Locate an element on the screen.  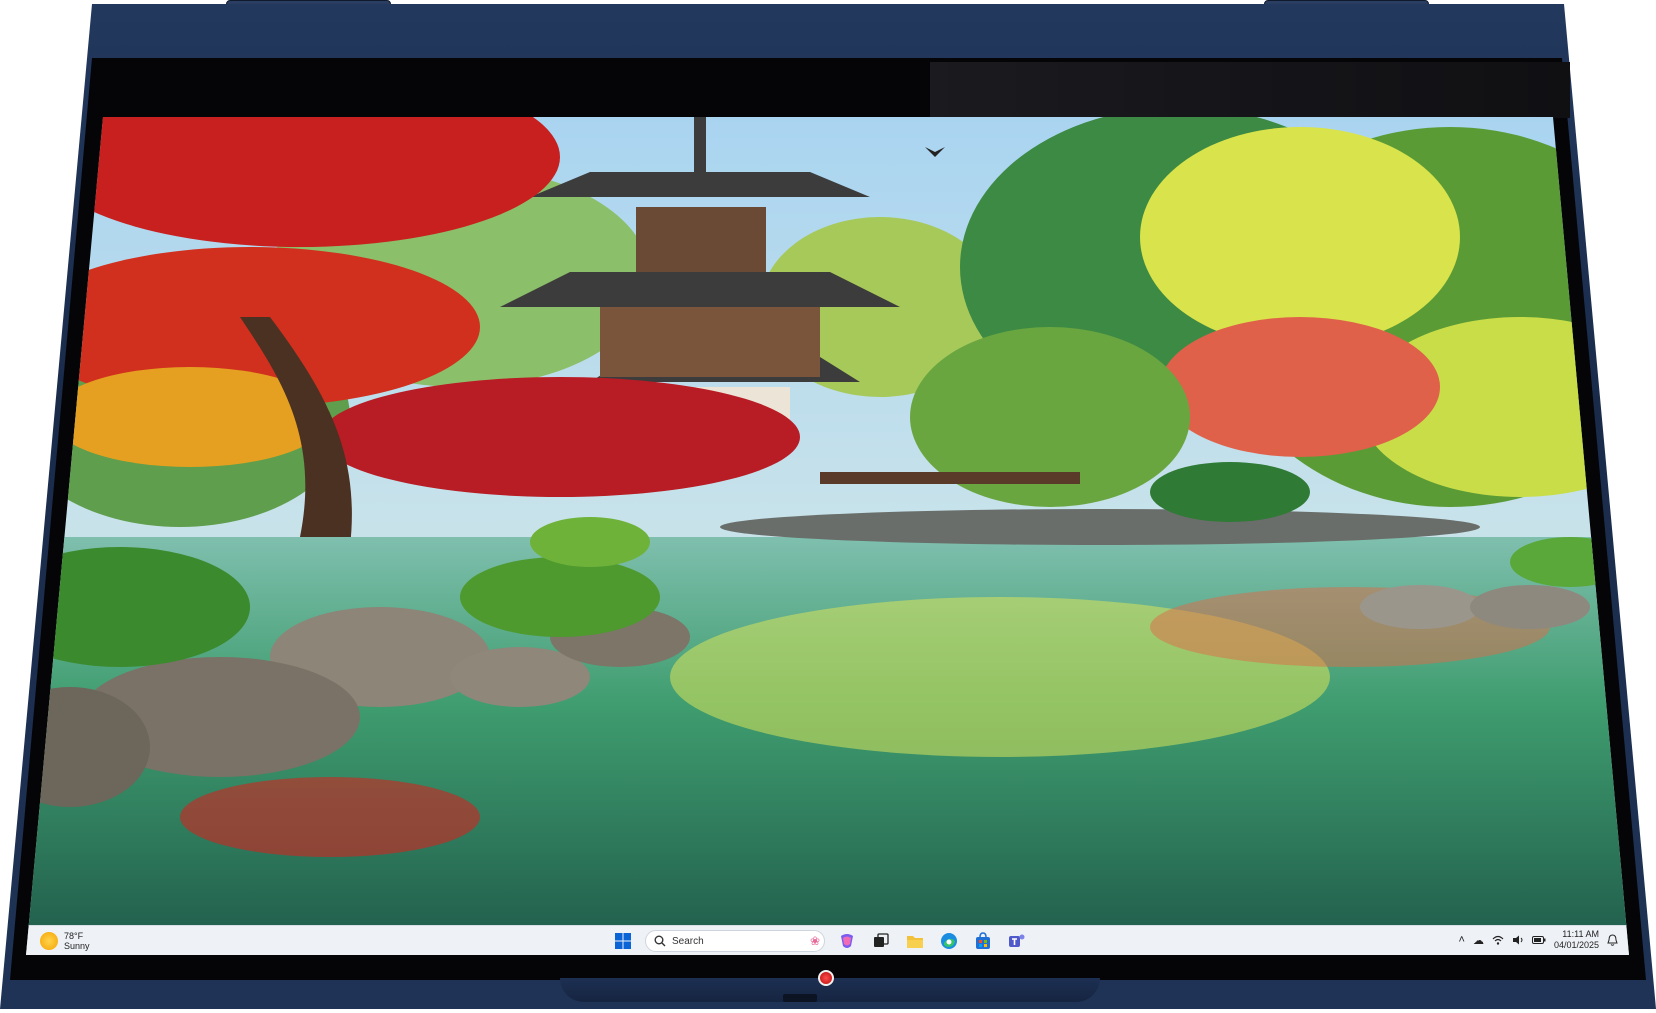
taskbar-center: Search ❀ is located at coordinates (820, 941).